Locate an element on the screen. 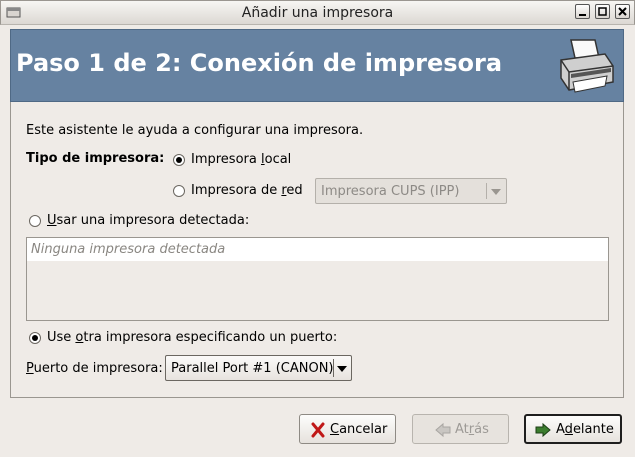 The image size is (635, 457). network-printer-radio is located at coordinates (179, 191).